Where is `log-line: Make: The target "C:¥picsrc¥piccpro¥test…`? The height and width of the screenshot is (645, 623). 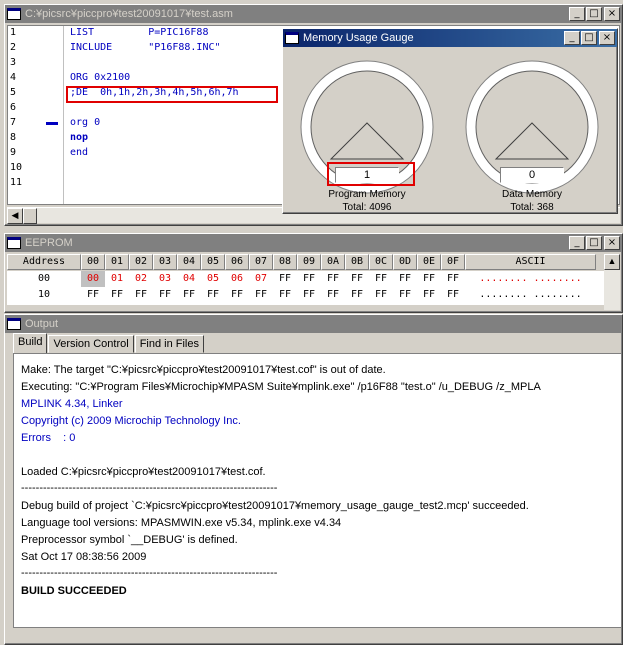 log-line: Make: The target "C:¥picsrc¥piccpro¥test… is located at coordinates (203, 370).